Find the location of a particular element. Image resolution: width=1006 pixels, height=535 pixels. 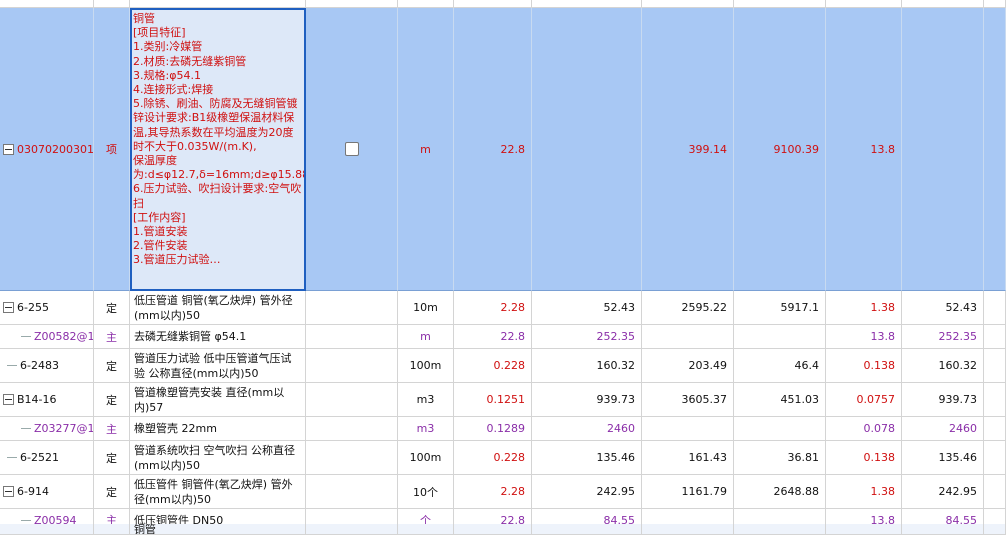

sub-item-c10: 2460 is located at coordinates (943, 429).